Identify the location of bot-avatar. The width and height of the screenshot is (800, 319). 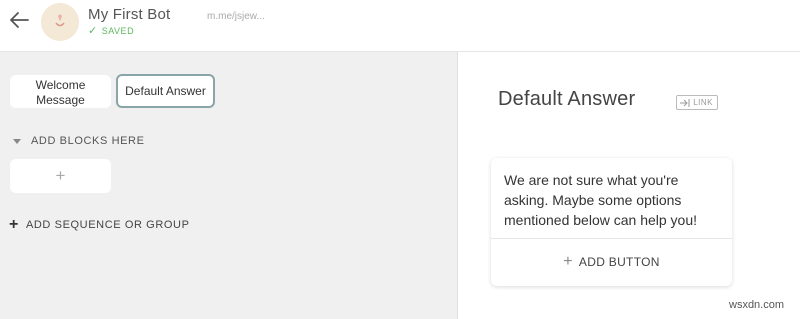
(60, 22).